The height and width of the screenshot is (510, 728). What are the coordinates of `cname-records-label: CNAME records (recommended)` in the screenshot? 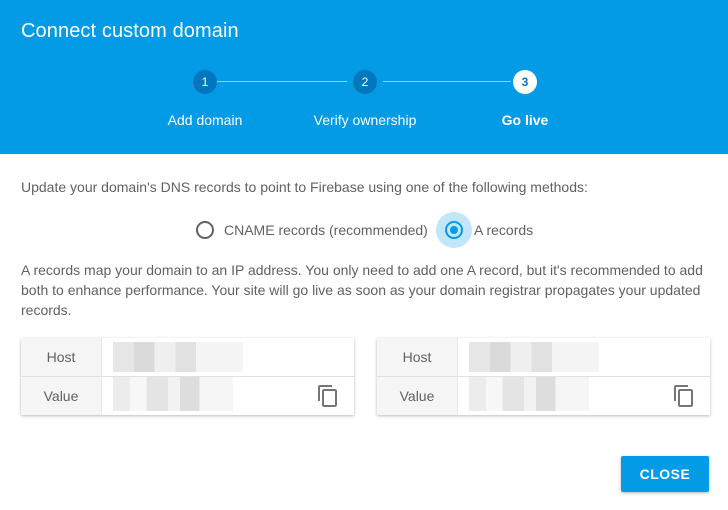 It's located at (326, 230).